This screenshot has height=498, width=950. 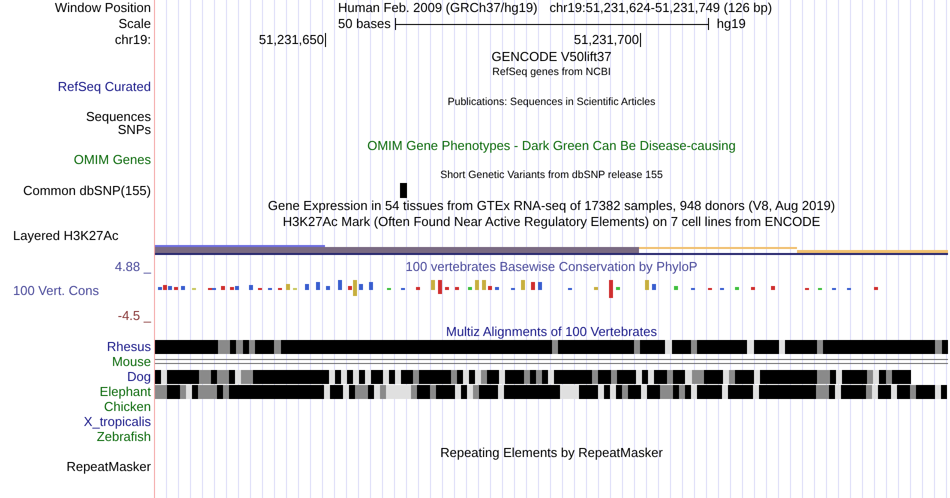 What do you see at coordinates (127, 407) in the screenshot?
I see `species-label: Chicken` at bounding box center [127, 407].